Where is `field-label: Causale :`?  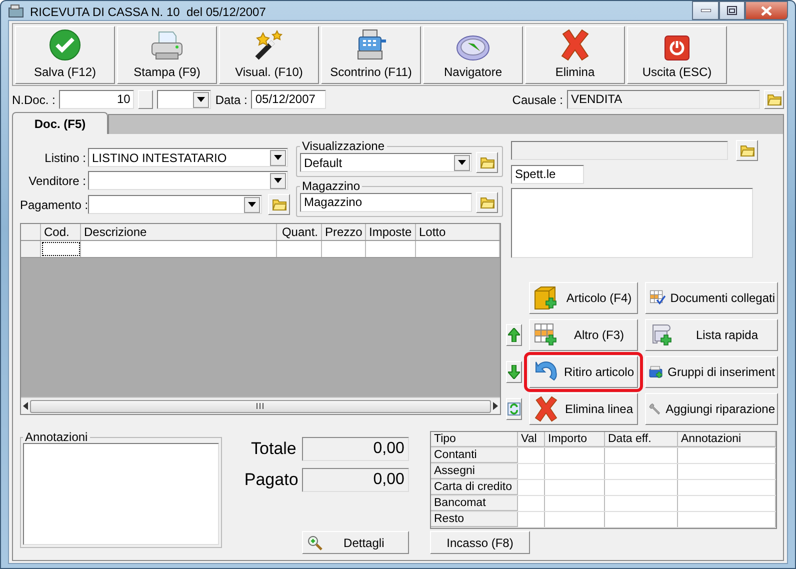
field-label: Causale : is located at coordinates (537, 99).